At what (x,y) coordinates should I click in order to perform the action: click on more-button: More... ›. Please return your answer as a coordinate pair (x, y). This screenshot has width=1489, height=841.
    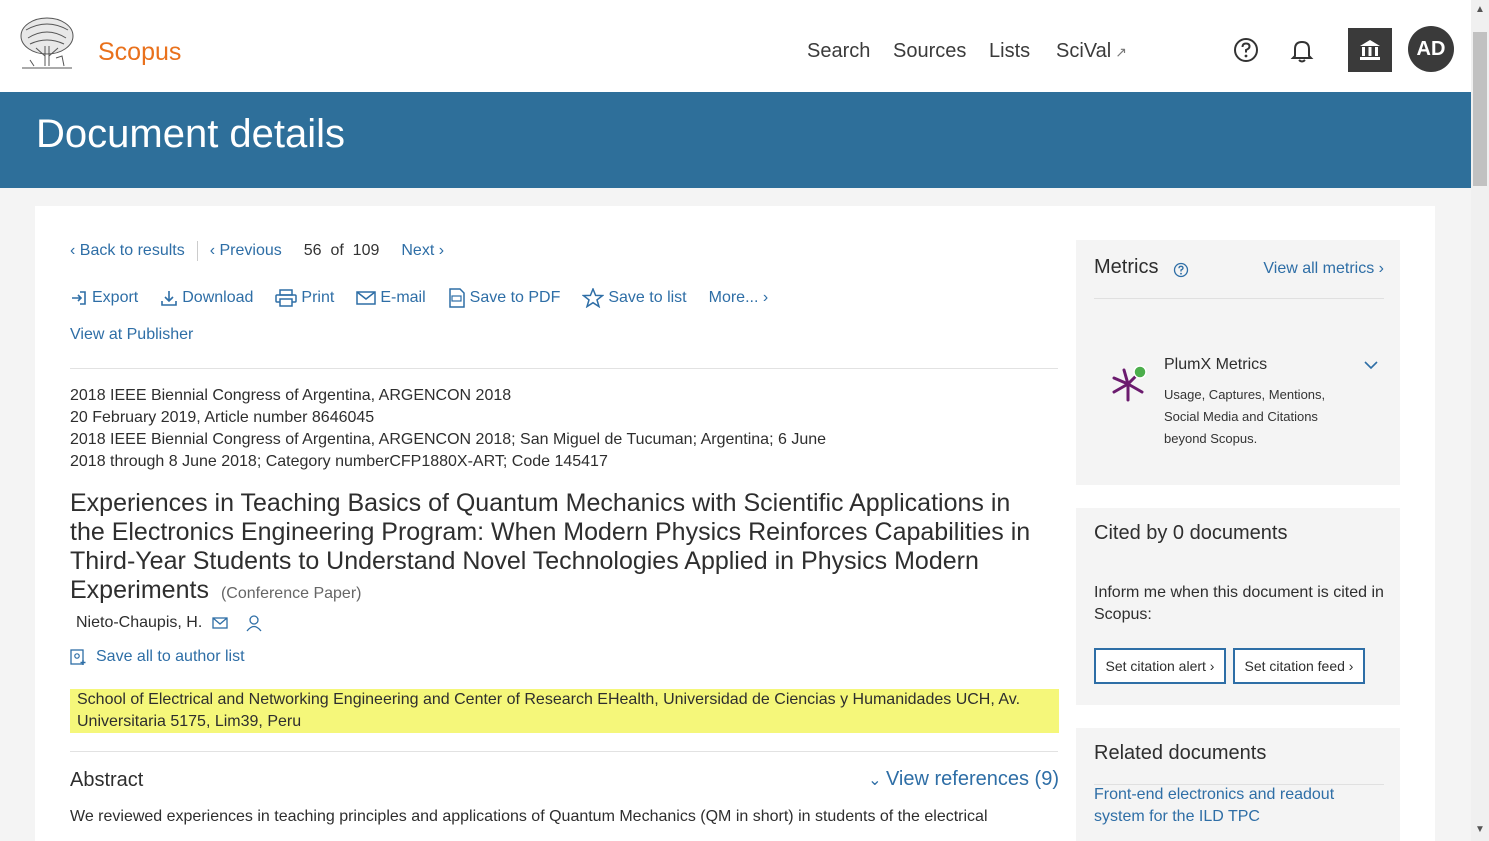
    Looking at the image, I should click on (739, 298).